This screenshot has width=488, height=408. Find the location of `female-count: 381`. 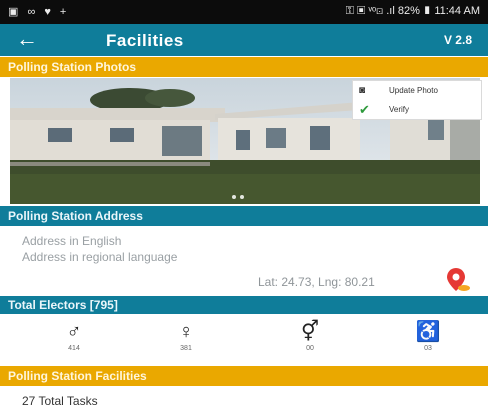

female-count: 381 is located at coordinates (186, 348).